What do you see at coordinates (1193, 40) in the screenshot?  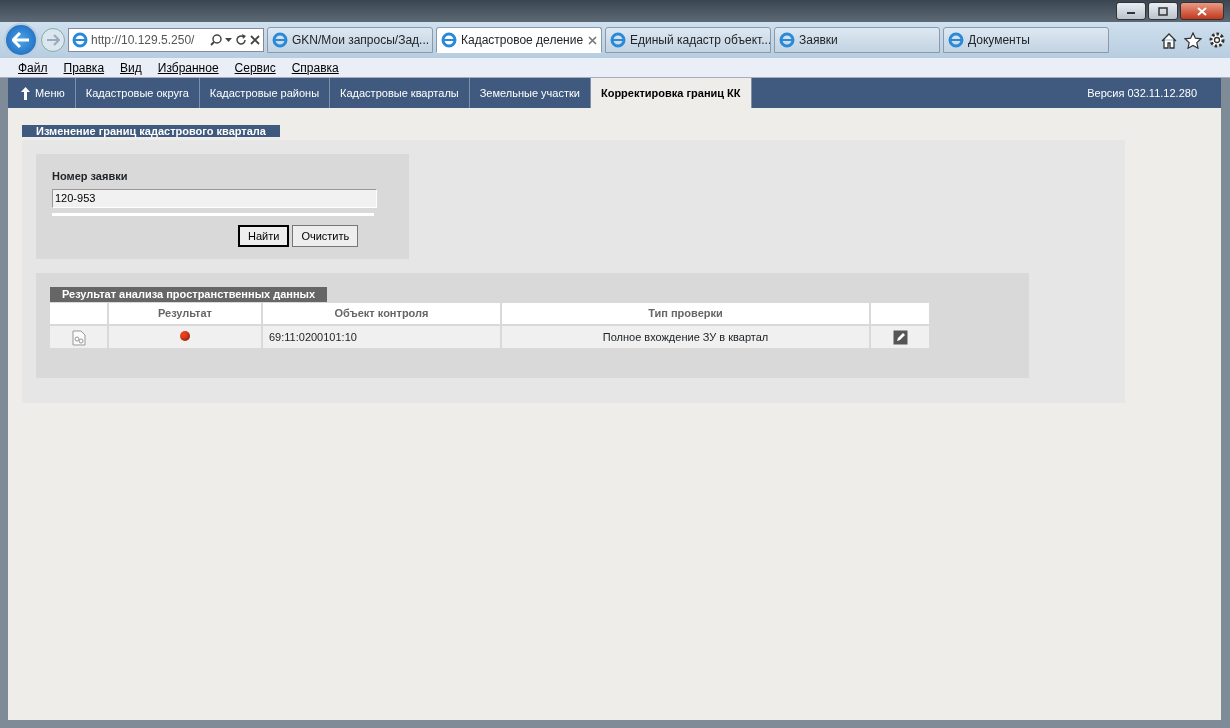 I see `star-icon` at bounding box center [1193, 40].